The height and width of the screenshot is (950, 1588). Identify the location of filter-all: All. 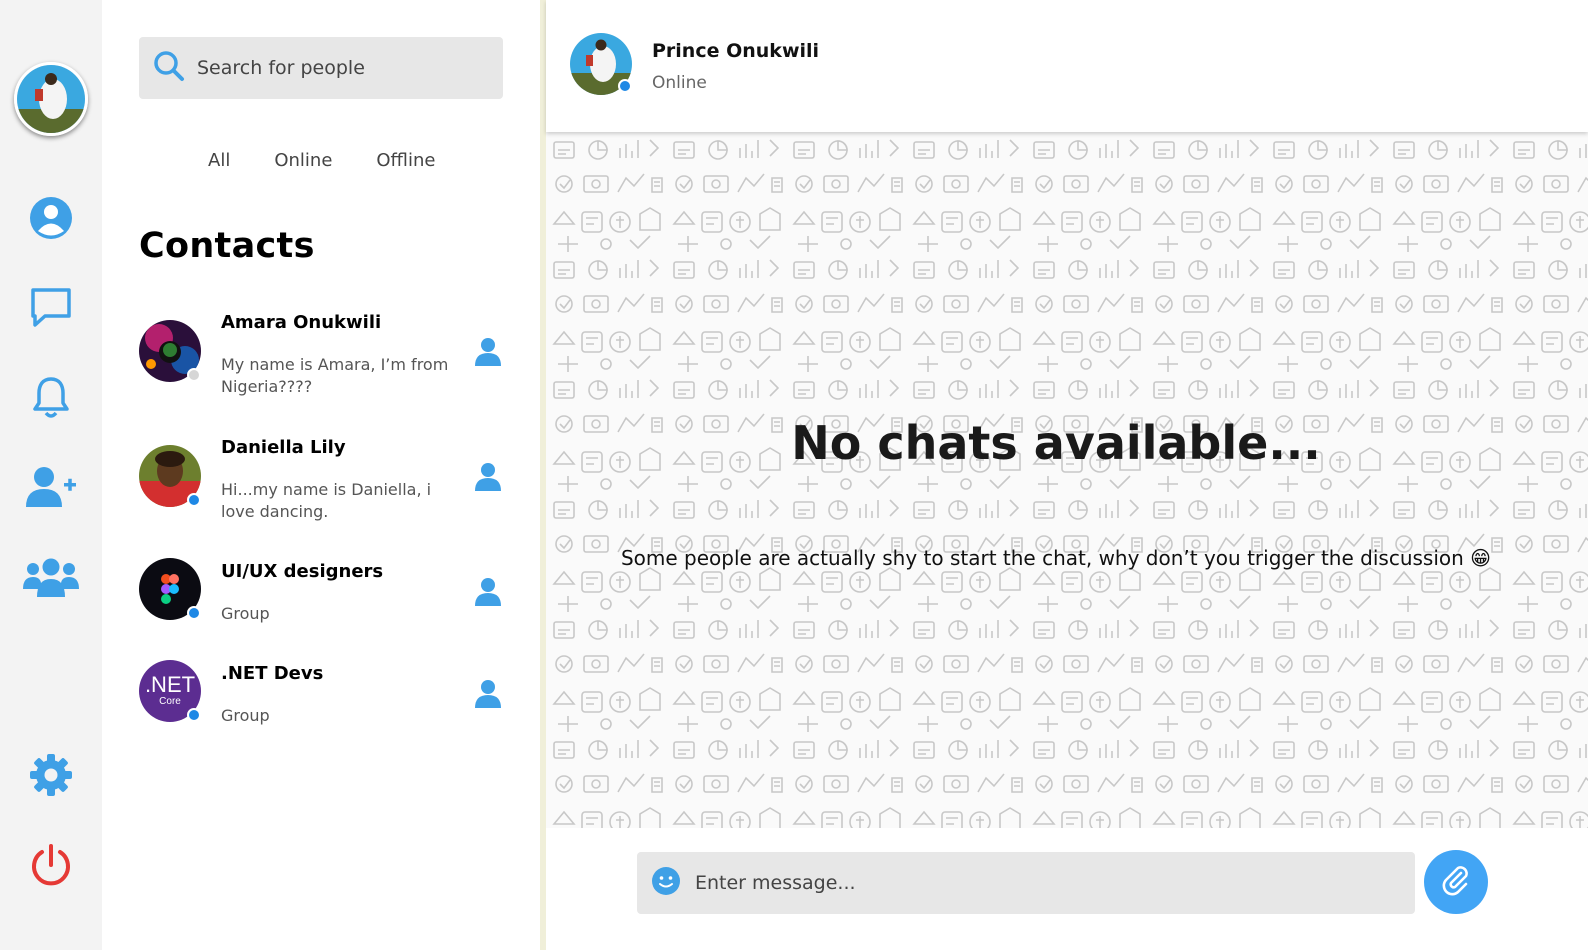
(219, 160).